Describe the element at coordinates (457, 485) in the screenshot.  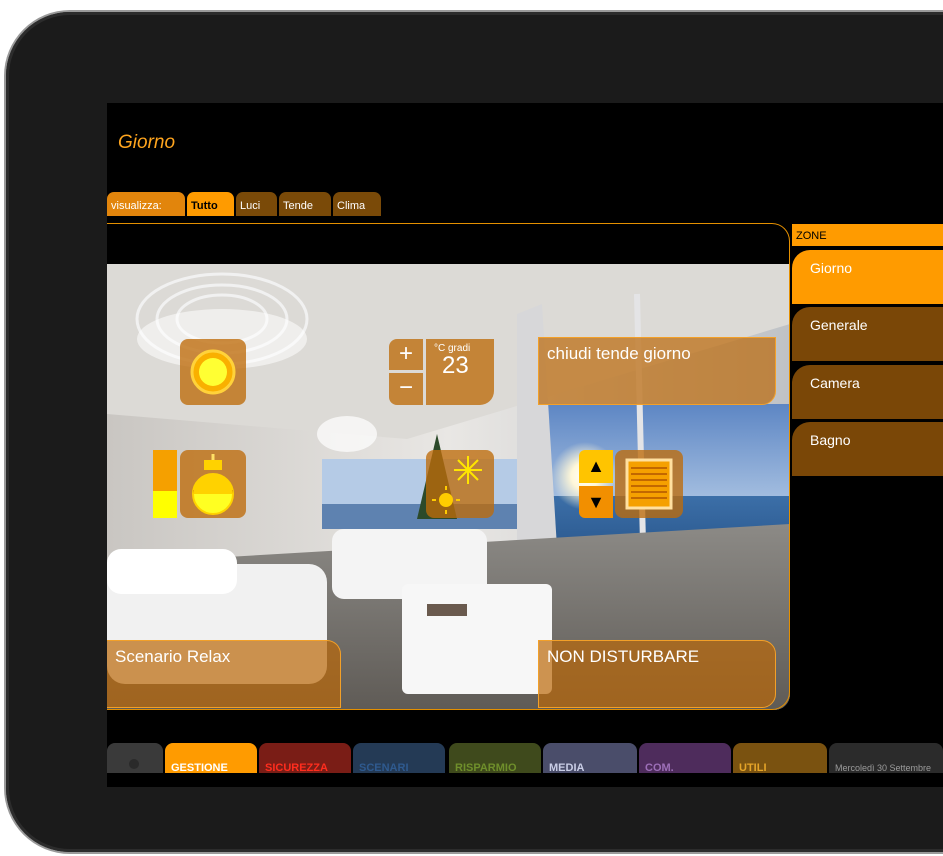
I see `snowflake-sun-icon` at that location.